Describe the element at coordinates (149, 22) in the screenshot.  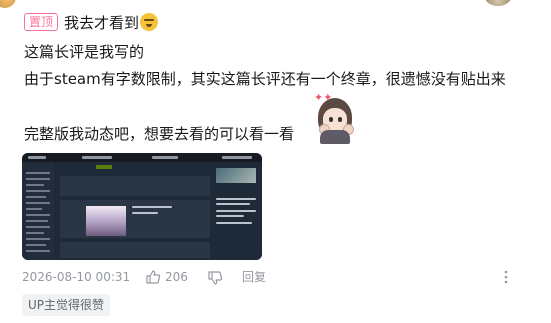
I see `laughing-emoji-icon` at that location.